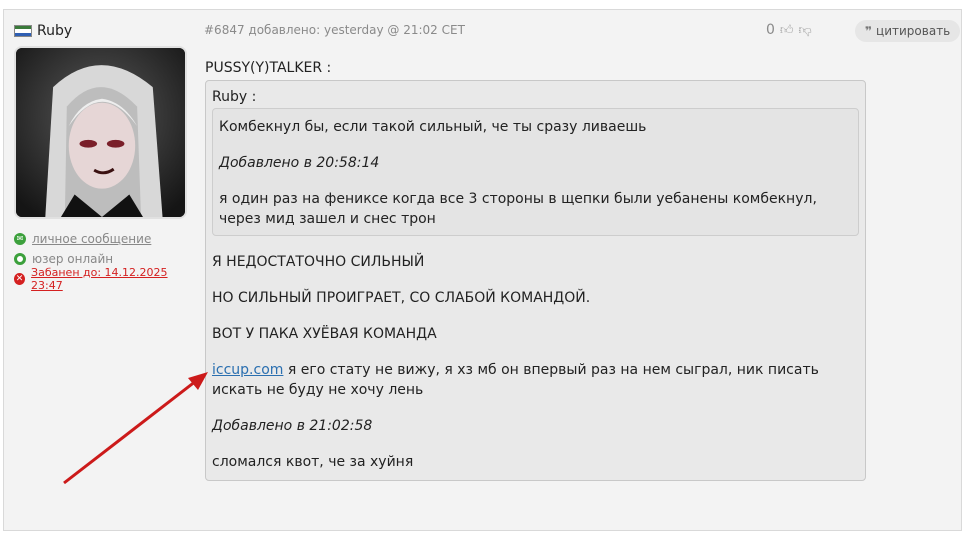  What do you see at coordinates (334, 30) in the screenshot?
I see `post-id-line: #6847 добавлено: yesterday @ 21:02 CET` at bounding box center [334, 30].